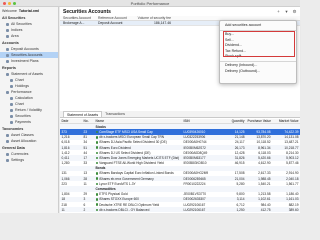 This screenshot has width=320, height=240. Describe the element at coordinates (29, 122) in the screenshot. I see `sidebar-item-payments: Payments` at that location.